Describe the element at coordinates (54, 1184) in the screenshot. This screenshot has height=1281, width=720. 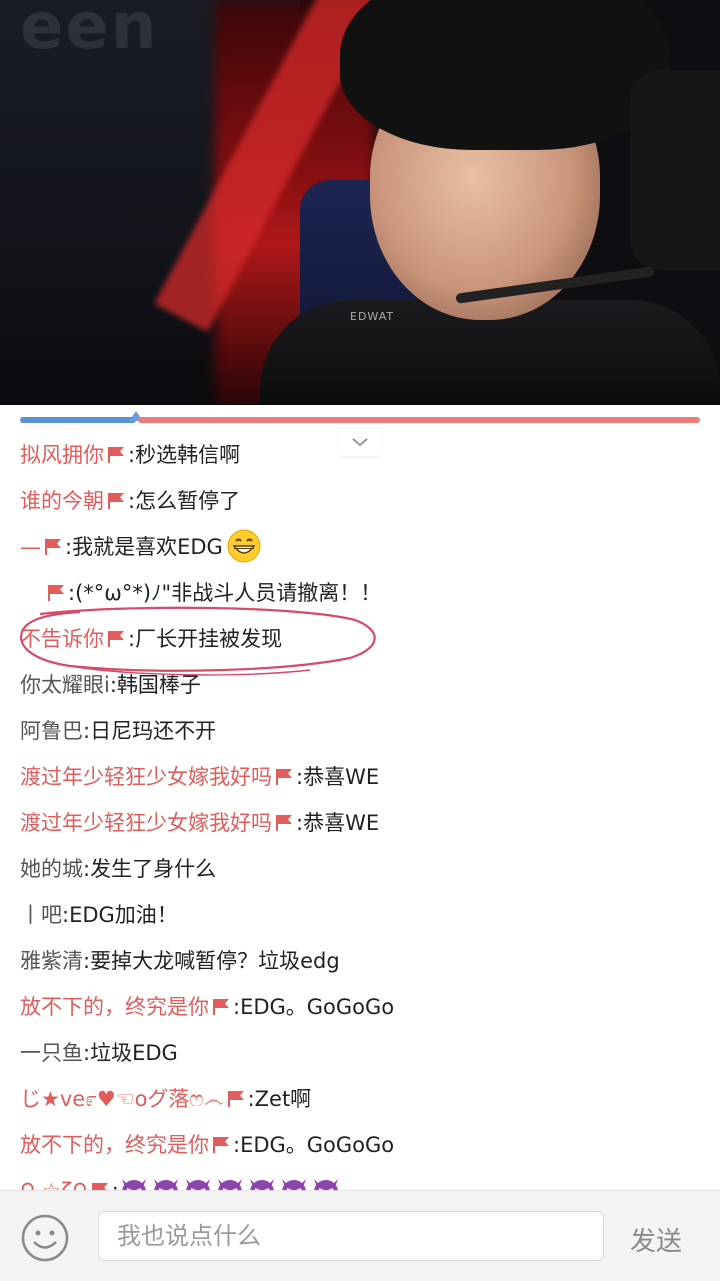
I see `chat-nickname: ♀ ☆ζ♀` at that location.